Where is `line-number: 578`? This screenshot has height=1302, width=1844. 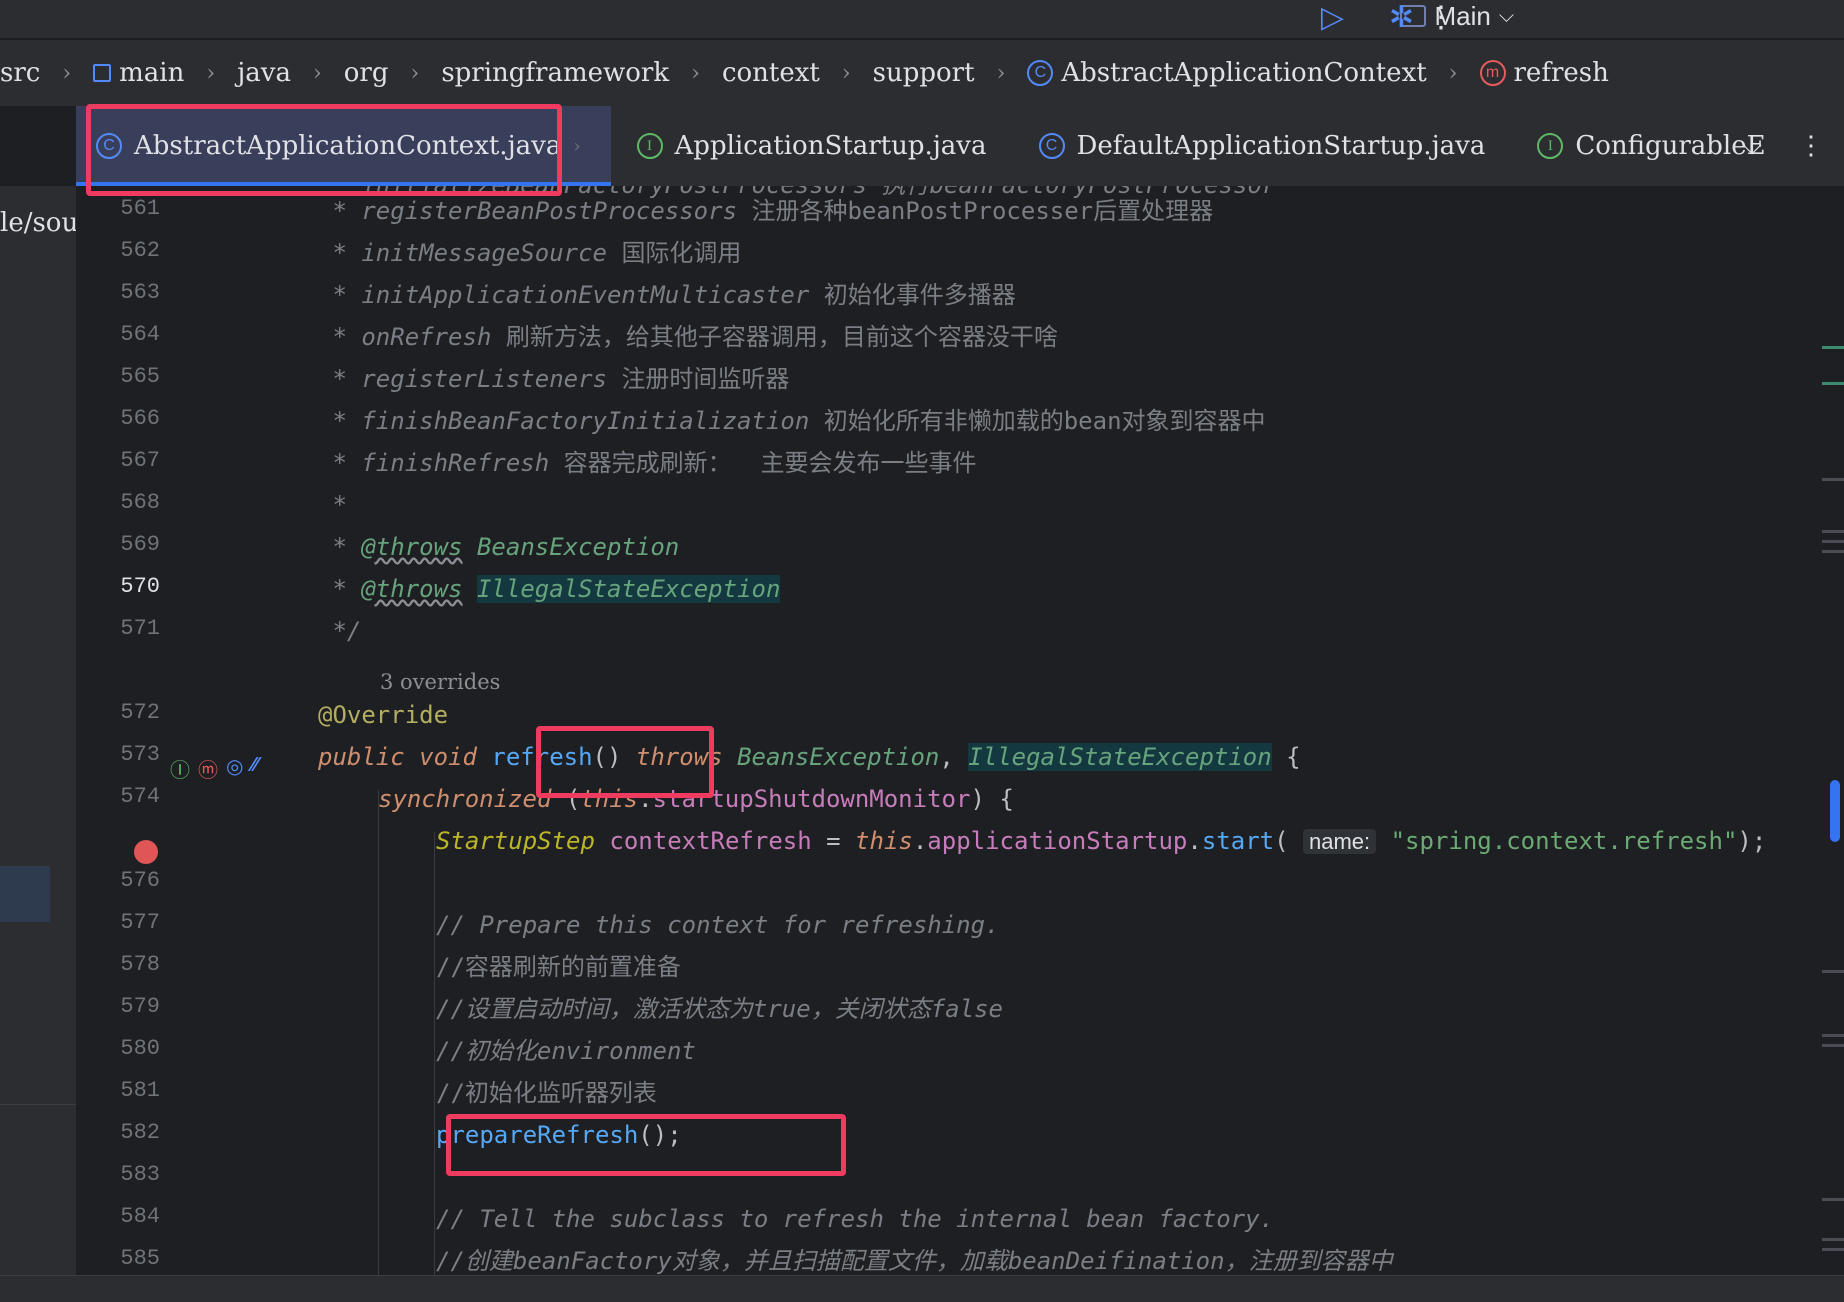 line-number: 578 is located at coordinates (118, 964).